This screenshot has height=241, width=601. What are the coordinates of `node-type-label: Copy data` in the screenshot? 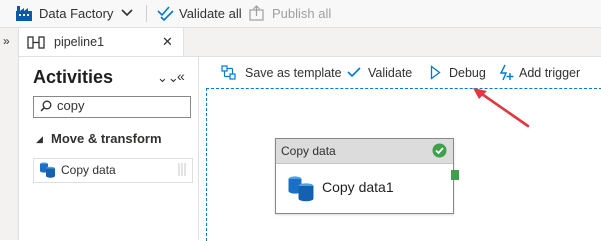 It's located at (308, 151).